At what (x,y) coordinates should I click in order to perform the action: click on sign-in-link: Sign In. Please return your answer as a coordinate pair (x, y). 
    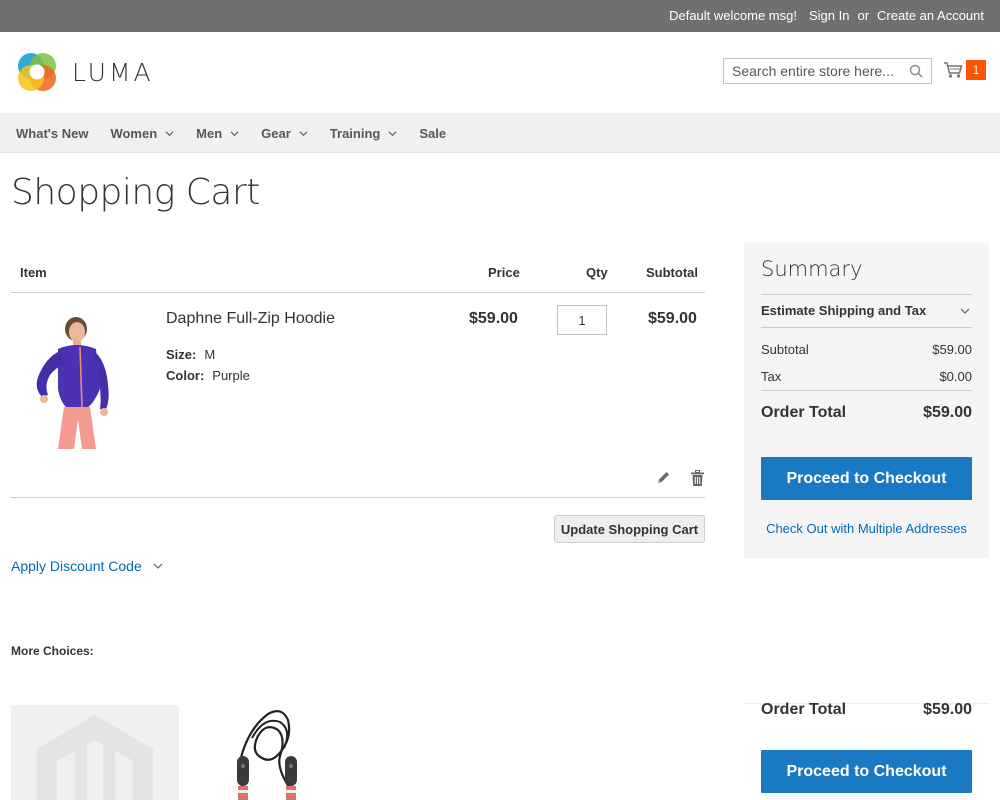
    Looking at the image, I should click on (829, 15).